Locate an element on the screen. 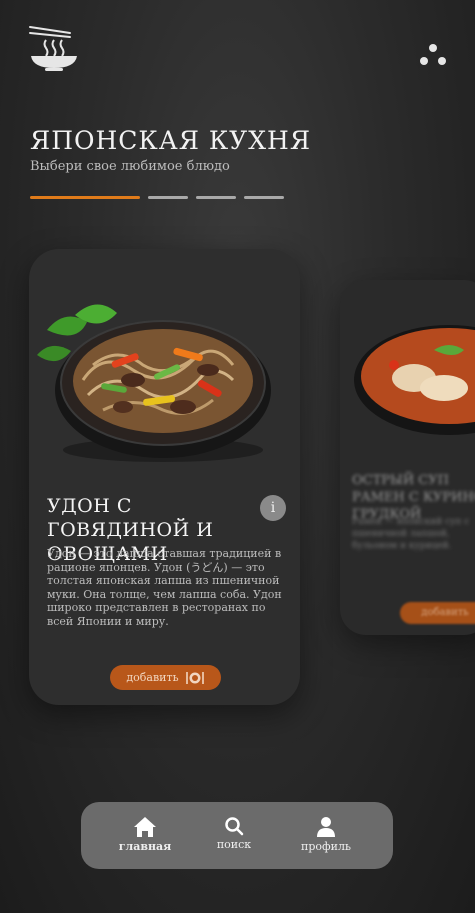  bottom-navigation: главная поиск профиль is located at coordinates (237, 835).